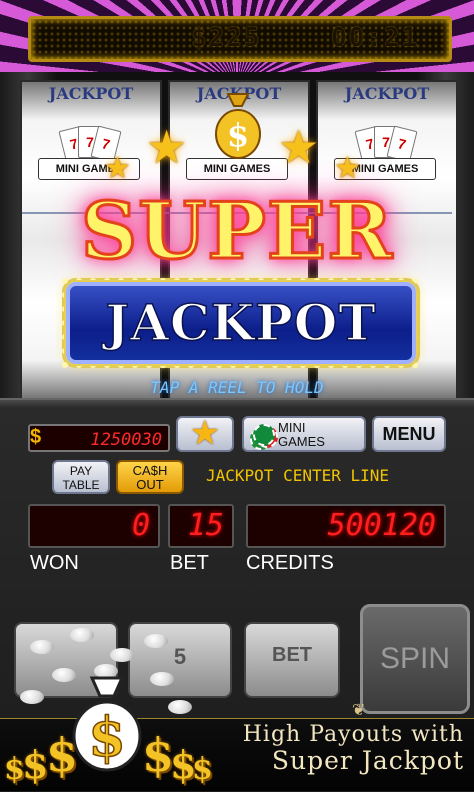 Image resolution: width=474 pixels, height=792 pixels. Describe the element at coordinates (94, 526) in the screenshot. I see `won-display: 0` at that location.